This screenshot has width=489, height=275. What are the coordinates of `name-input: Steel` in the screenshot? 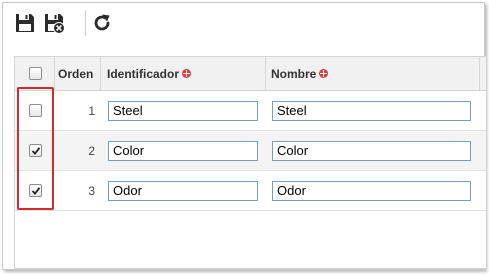 It's located at (371, 111).